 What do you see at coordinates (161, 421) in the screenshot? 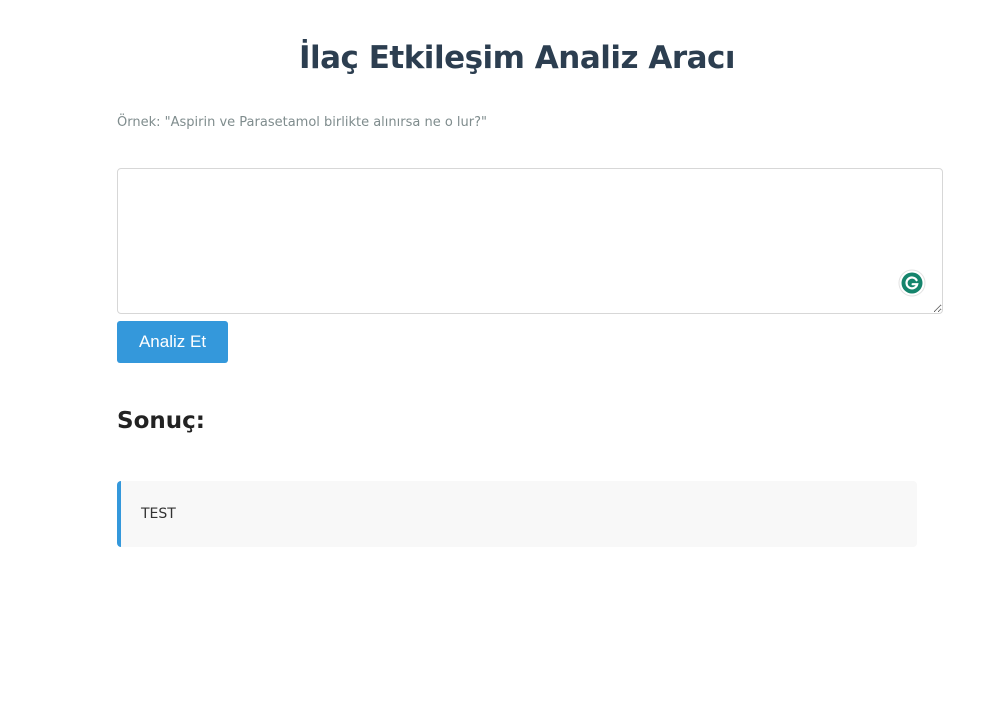
I see `result-heading: Sonuç:` at bounding box center [161, 421].